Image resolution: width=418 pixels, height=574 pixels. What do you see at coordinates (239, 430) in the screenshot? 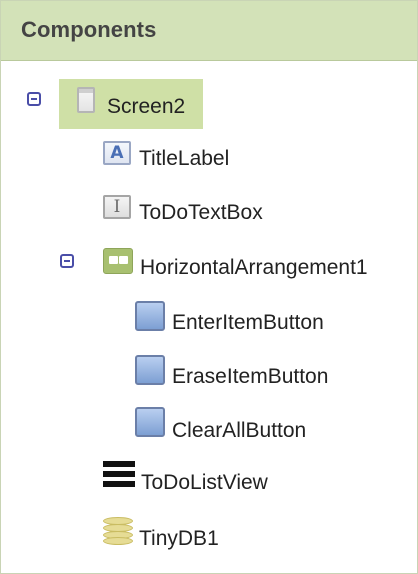
I see `tree-node-label: ClearAllButton` at bounding box center [239, 430].